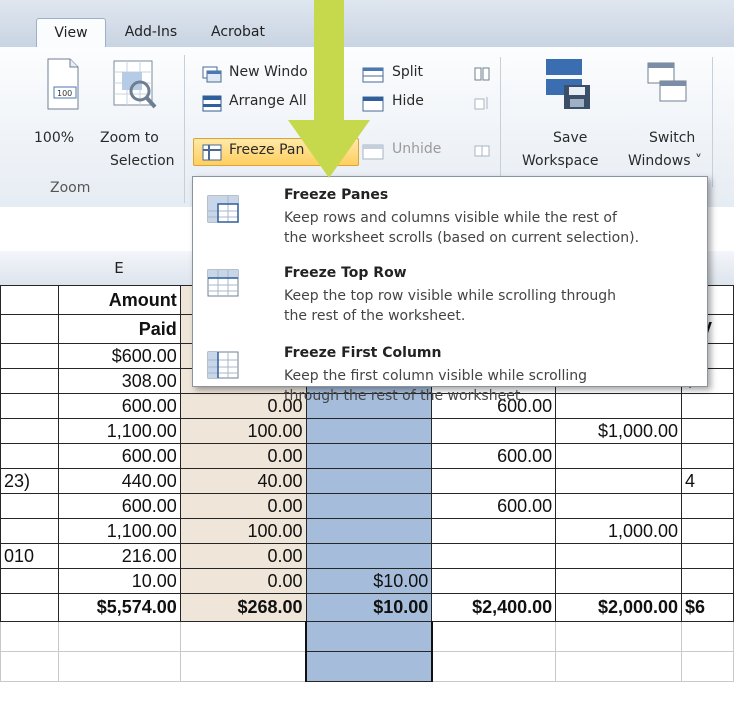 This screenshot has width=734, height=727. What do you see at coordinates (129, 138) in the screenshot?
I see `zoom-to-selection-label-1: Zoom to` at bounding box center [129, 138].